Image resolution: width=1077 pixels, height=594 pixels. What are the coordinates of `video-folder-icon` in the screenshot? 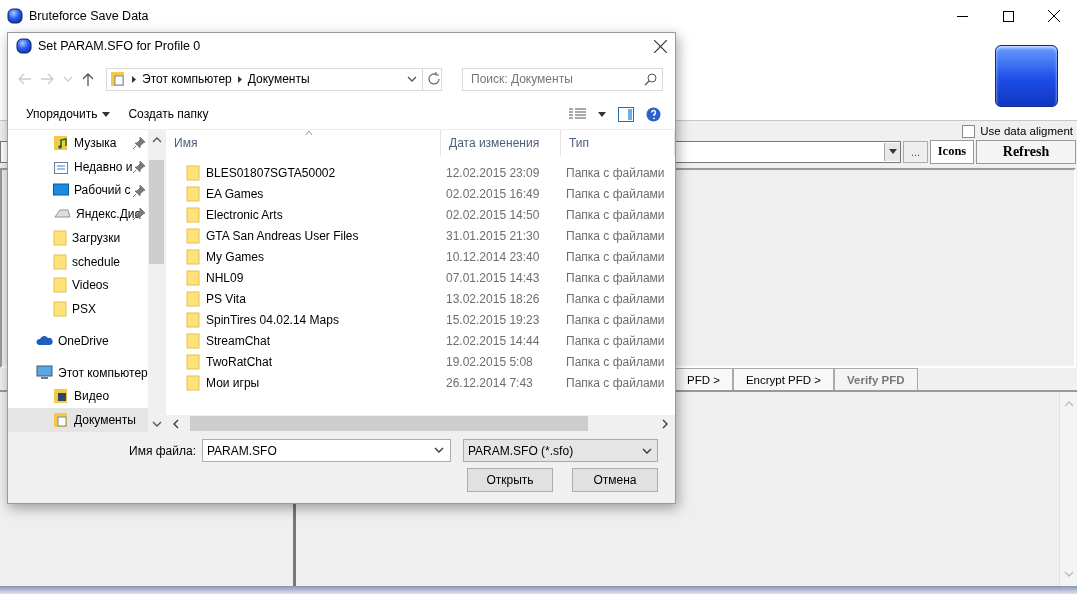 It's located at (61, 396).